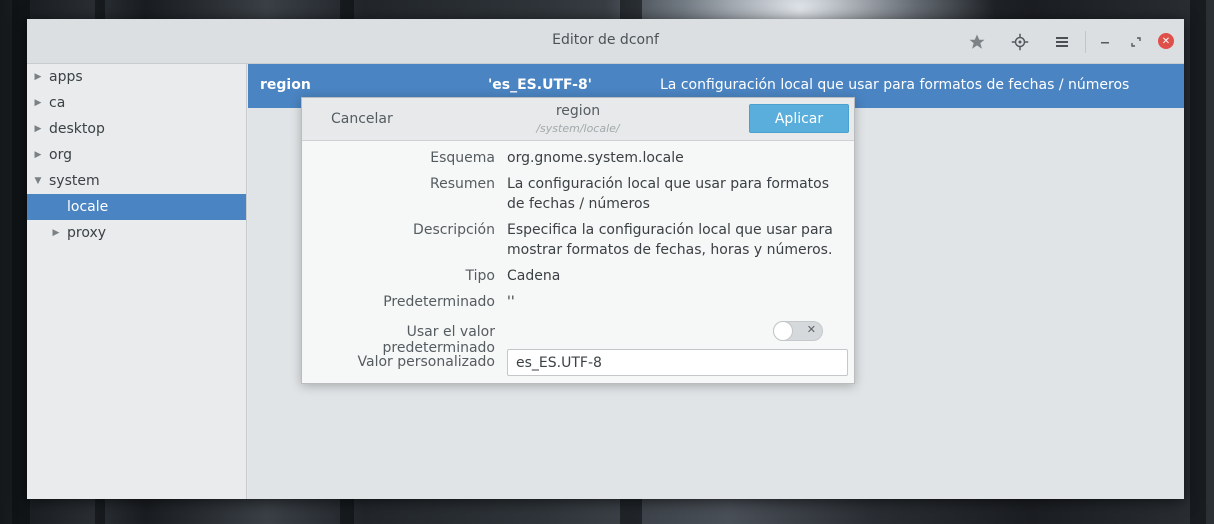  What do you see at coordinates (74, 181) in the screenshot?
I see `tree-item-label: system` at bounding box center [74, 181].